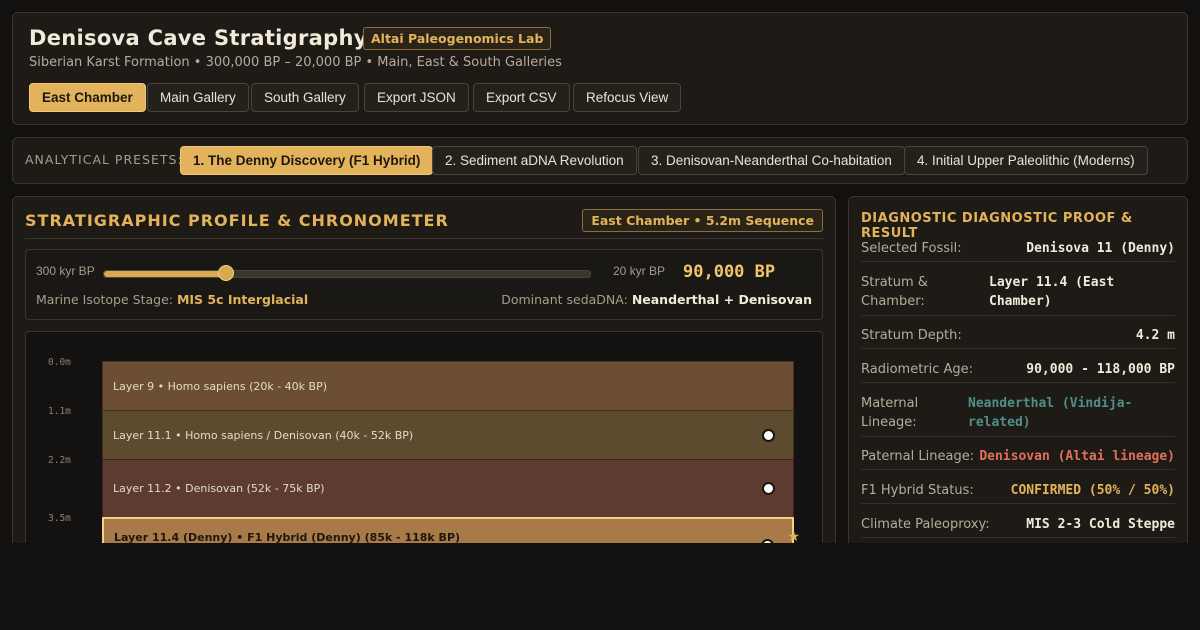  What do you see at coordinates (600, 586) in the screenshot?
I see `viewport-cutoff` at bounding box center [600, 586].